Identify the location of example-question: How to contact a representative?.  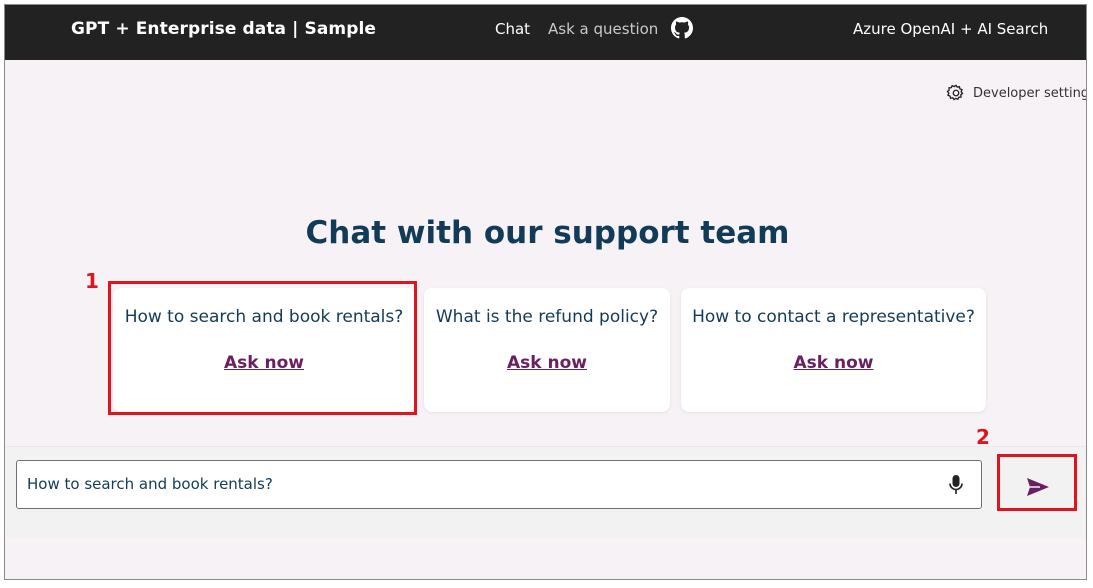
(833, 317).